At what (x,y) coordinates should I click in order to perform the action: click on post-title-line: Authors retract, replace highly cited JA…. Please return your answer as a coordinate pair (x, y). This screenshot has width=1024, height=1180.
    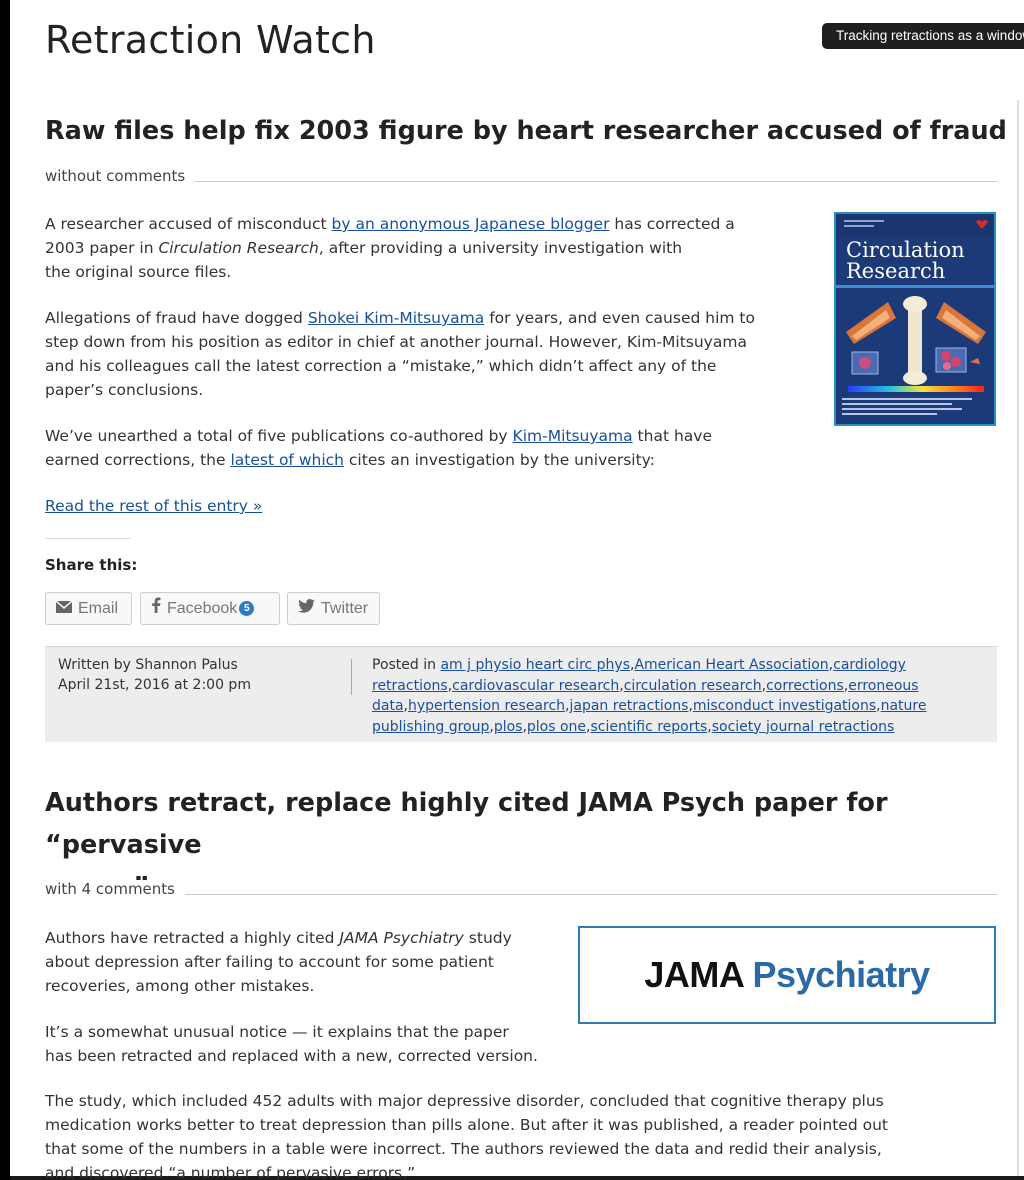
    Looking at the image, I should click on (466, 824).